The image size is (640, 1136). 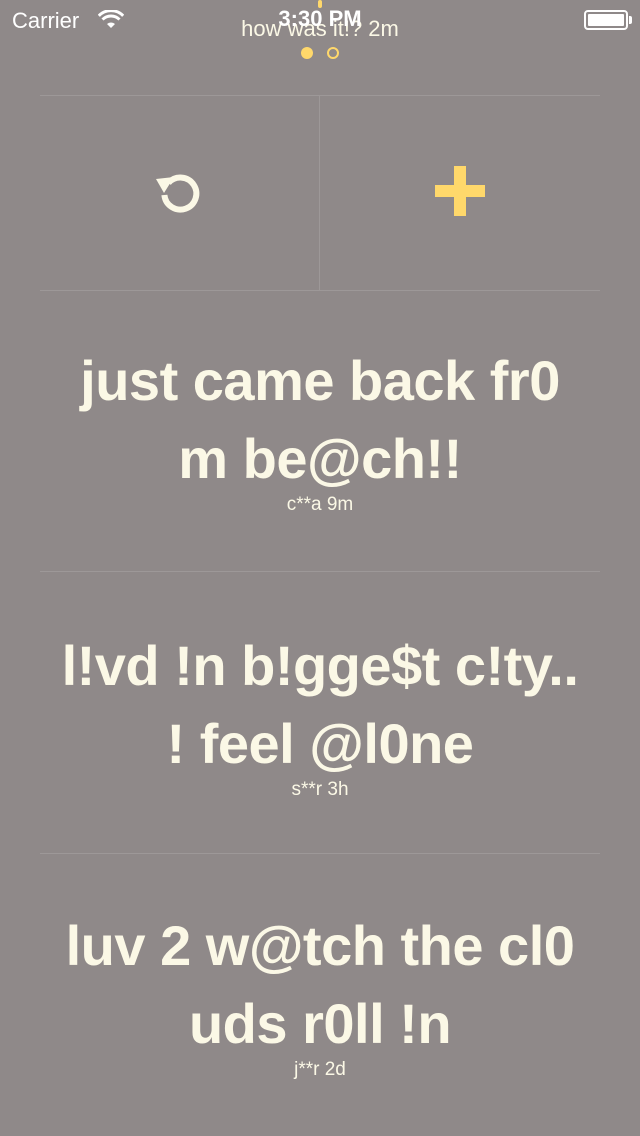 I want to click on post-text-line: l!vd !n b!gge$t c!ty.., so click(x=320, y=665).